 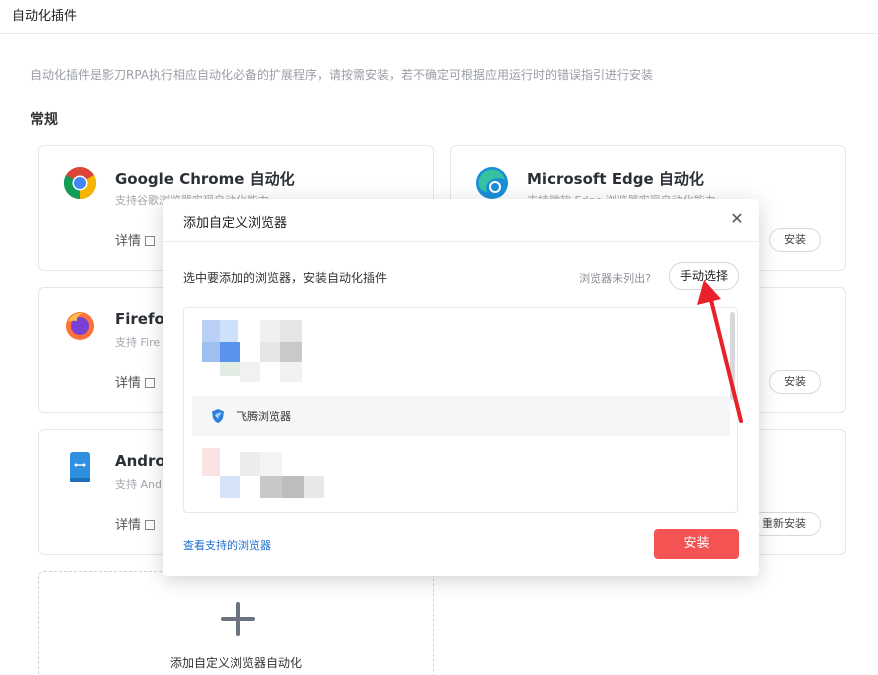 What do you see at coordinates (138, 342) in the screenshot?
I see `plugin-subtitle: 支持 Fire` at bounding box center [138, 342].